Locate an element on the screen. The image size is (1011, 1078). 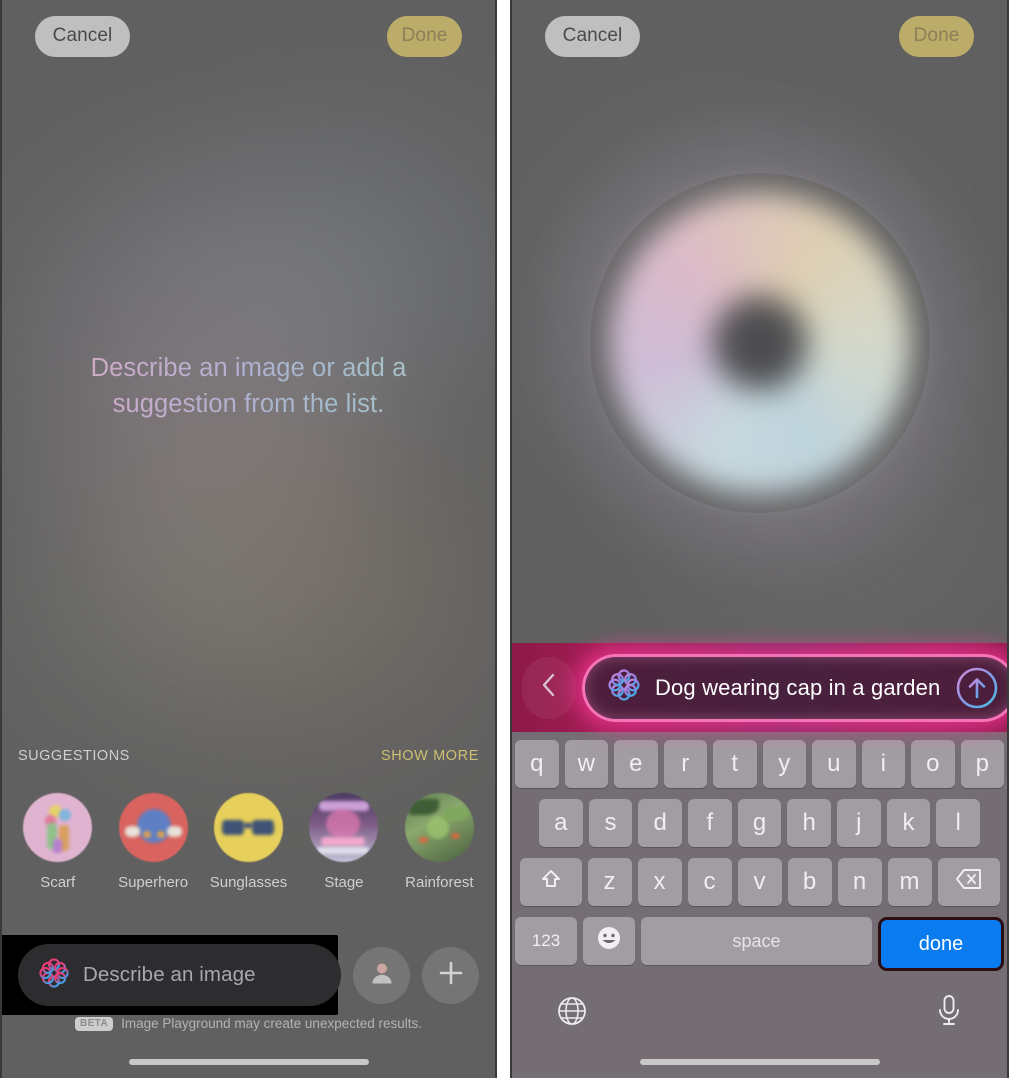
backspace-icon is located at coordinates (969, 882).